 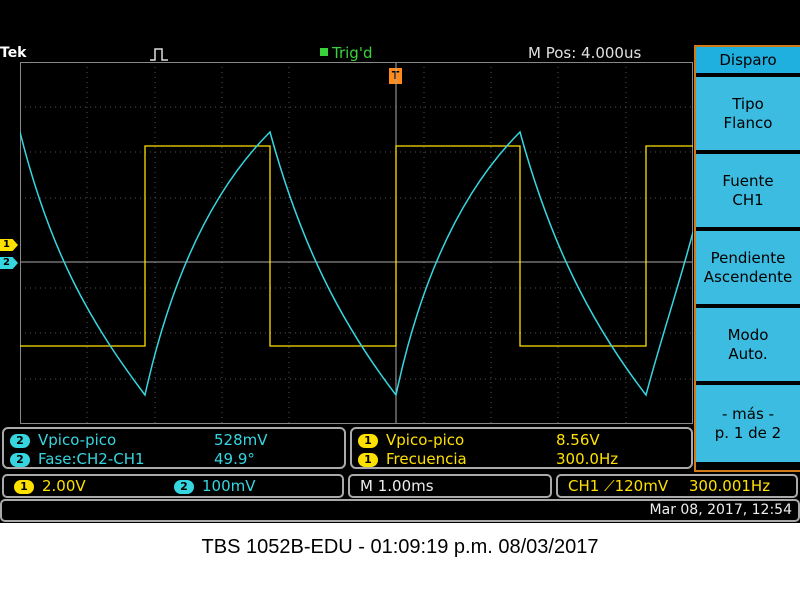 I want to click on trigger-mode-button: Modo Auto., so click(x=748, y=346).